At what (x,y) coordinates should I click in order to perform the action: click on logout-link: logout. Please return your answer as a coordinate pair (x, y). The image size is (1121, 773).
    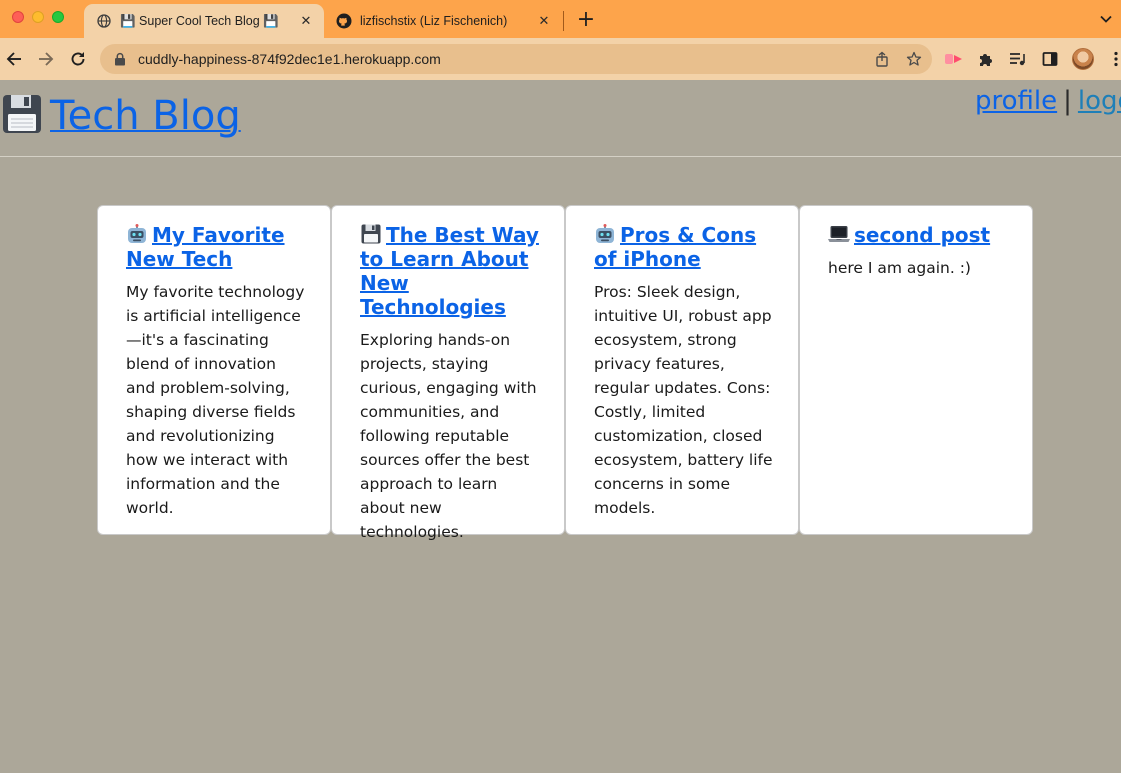
    Looking at the image, I should click on (1099, 101).